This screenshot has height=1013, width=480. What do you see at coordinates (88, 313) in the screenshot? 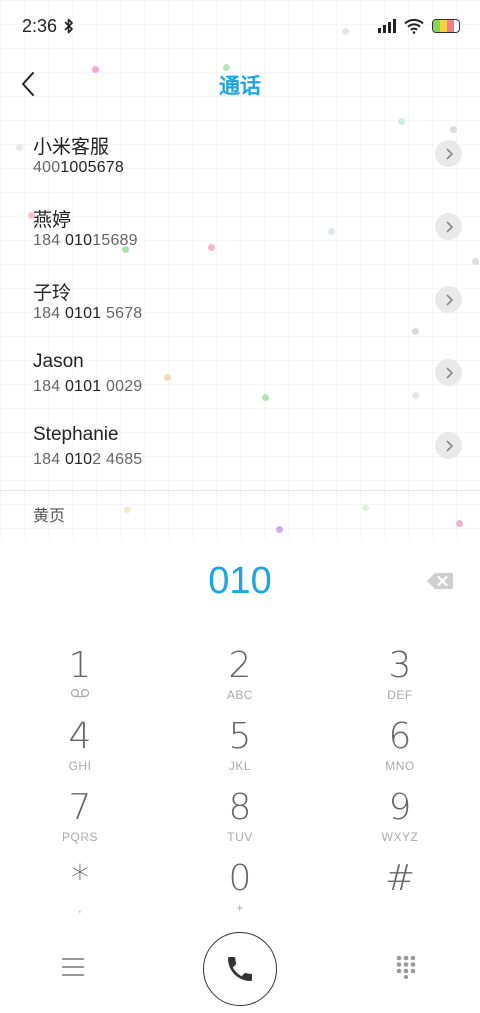
I see `contact-number: 184 0101 5678` at bounding box center [88, 313].